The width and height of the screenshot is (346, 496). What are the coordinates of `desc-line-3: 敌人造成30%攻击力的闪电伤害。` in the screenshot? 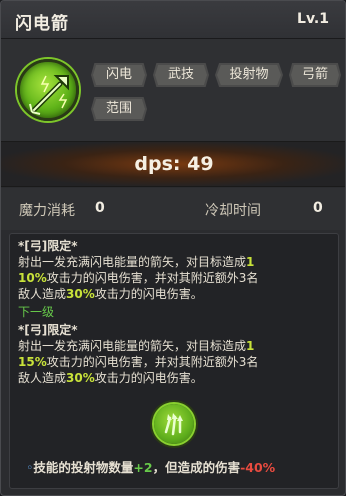 It's located at (110, 294).